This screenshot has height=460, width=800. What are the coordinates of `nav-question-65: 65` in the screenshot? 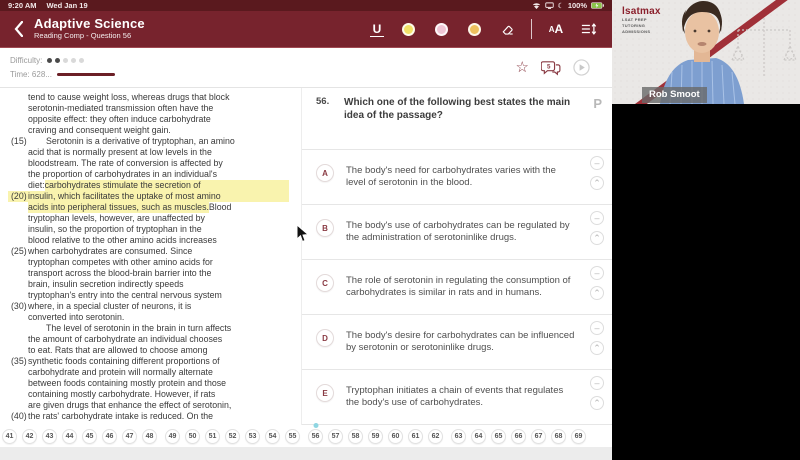 It's located at (498, 436).